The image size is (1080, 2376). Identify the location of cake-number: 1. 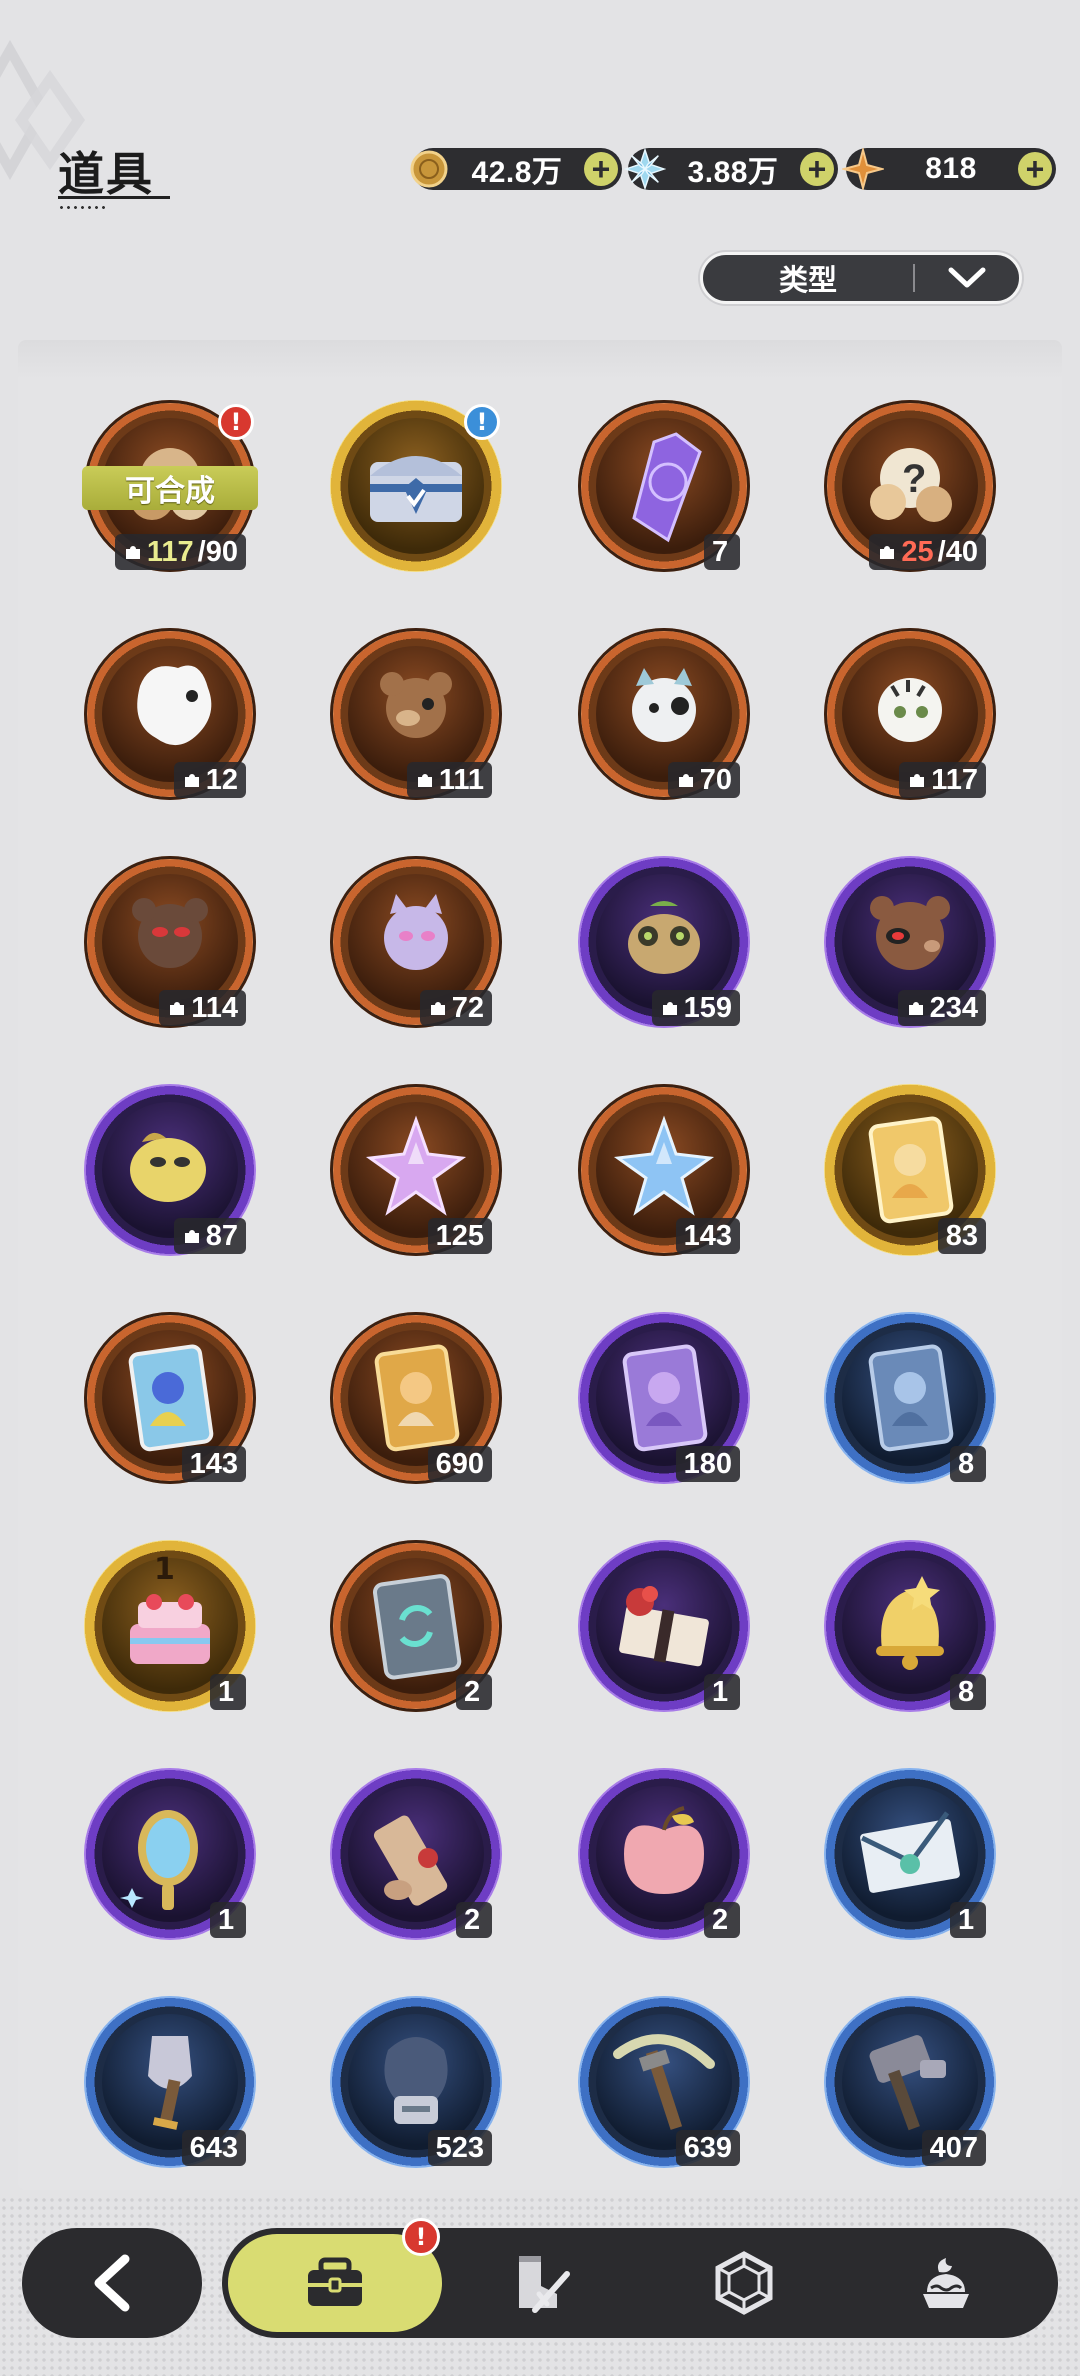
(164, 1569).